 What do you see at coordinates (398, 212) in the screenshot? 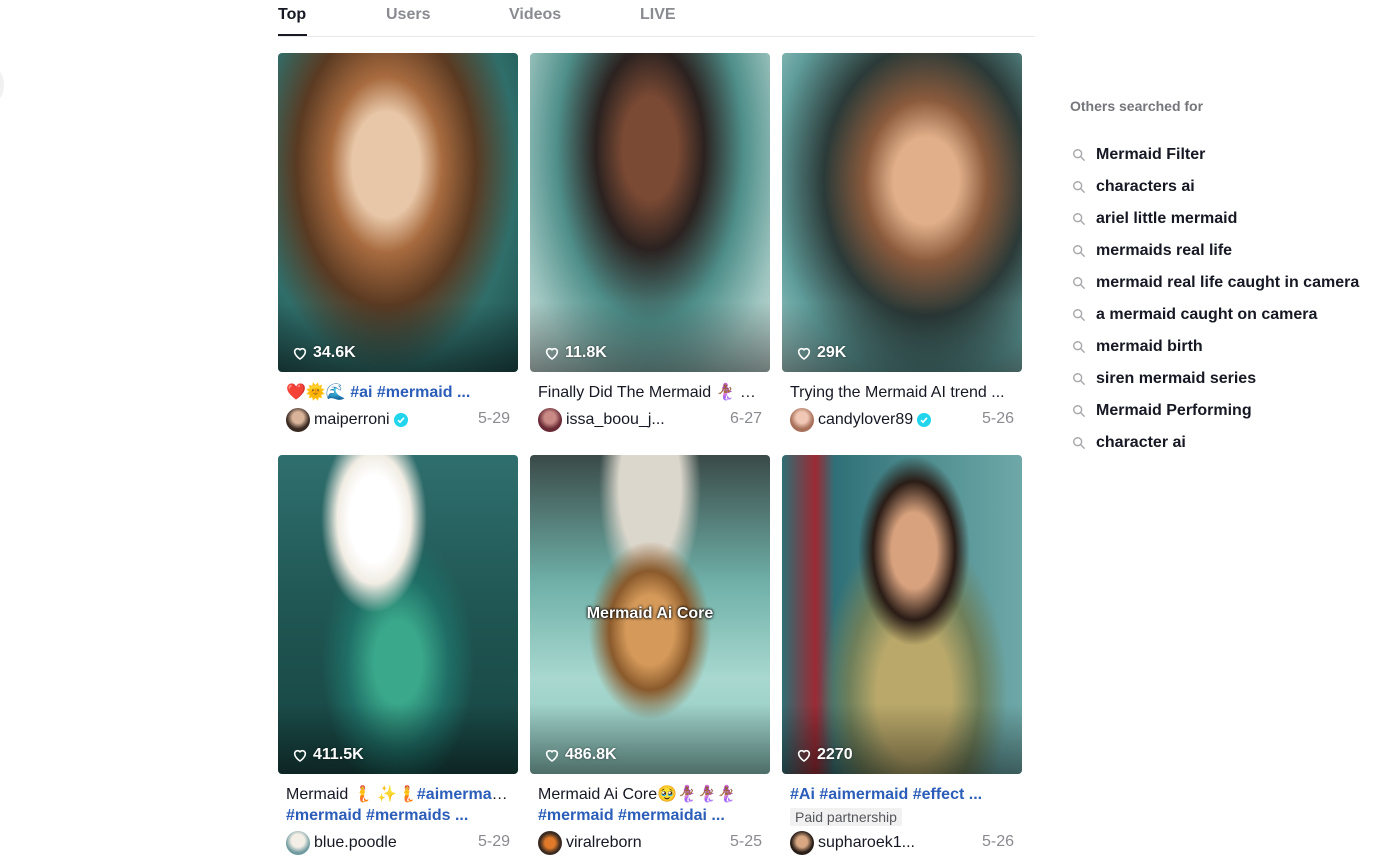
I see `video-thumbnail: 34.6K` at bounding box center [398, 212].